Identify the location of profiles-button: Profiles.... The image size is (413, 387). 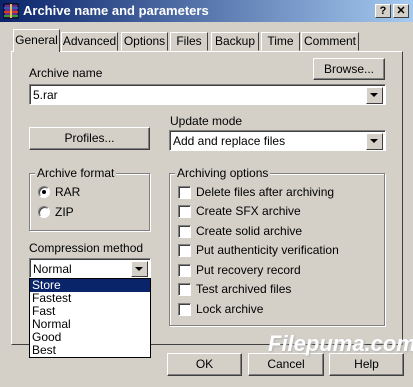
(89, 138).